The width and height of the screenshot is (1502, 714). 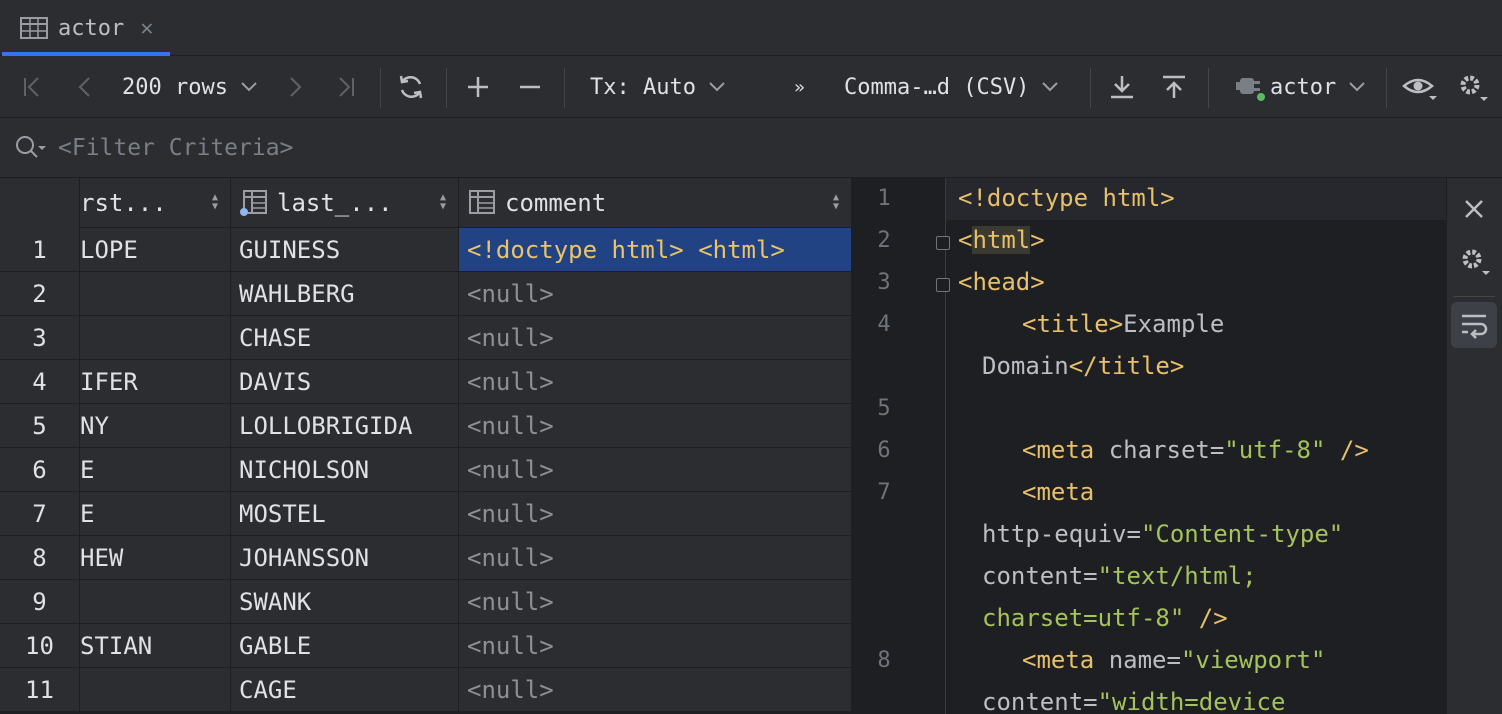 I want to click on row-number: 9, so click(x=40, y=602).